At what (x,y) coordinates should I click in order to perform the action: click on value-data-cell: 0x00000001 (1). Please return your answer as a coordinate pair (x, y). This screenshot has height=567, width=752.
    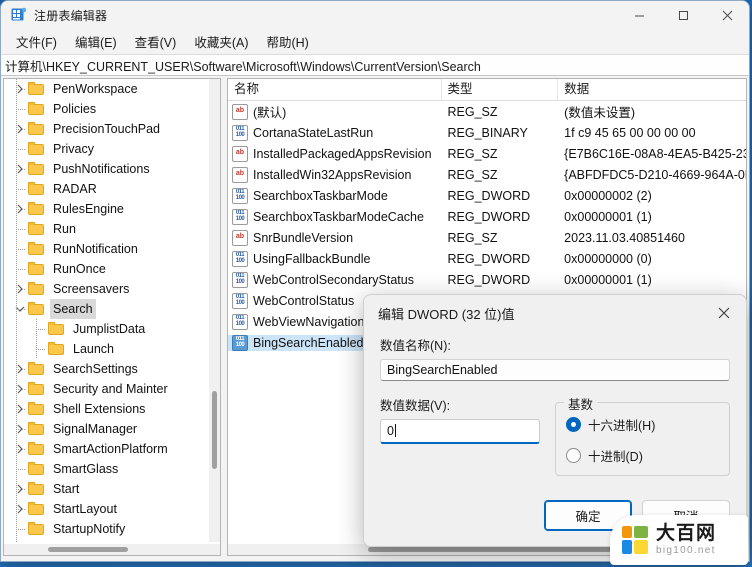
    Looking at the image, I should click on (608, 216).